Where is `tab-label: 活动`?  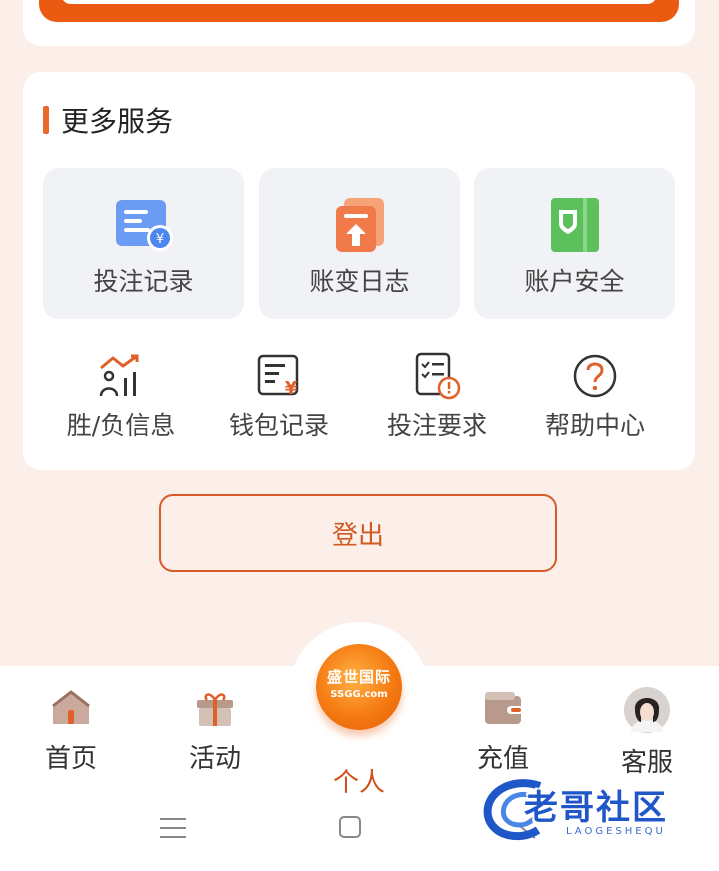 tab-label: 活动 is located at coordinates (214, 759).